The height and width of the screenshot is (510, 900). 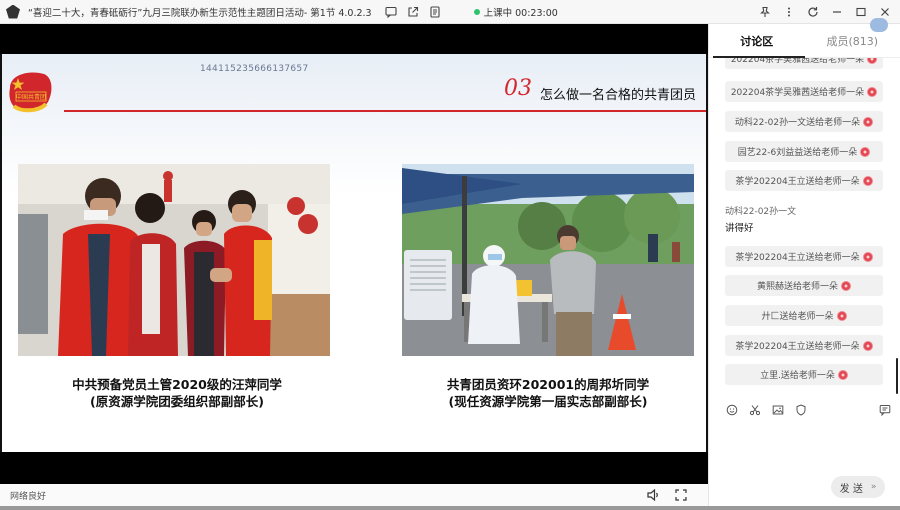 I want to click on maximize-icon, so click(x=861, y=12).